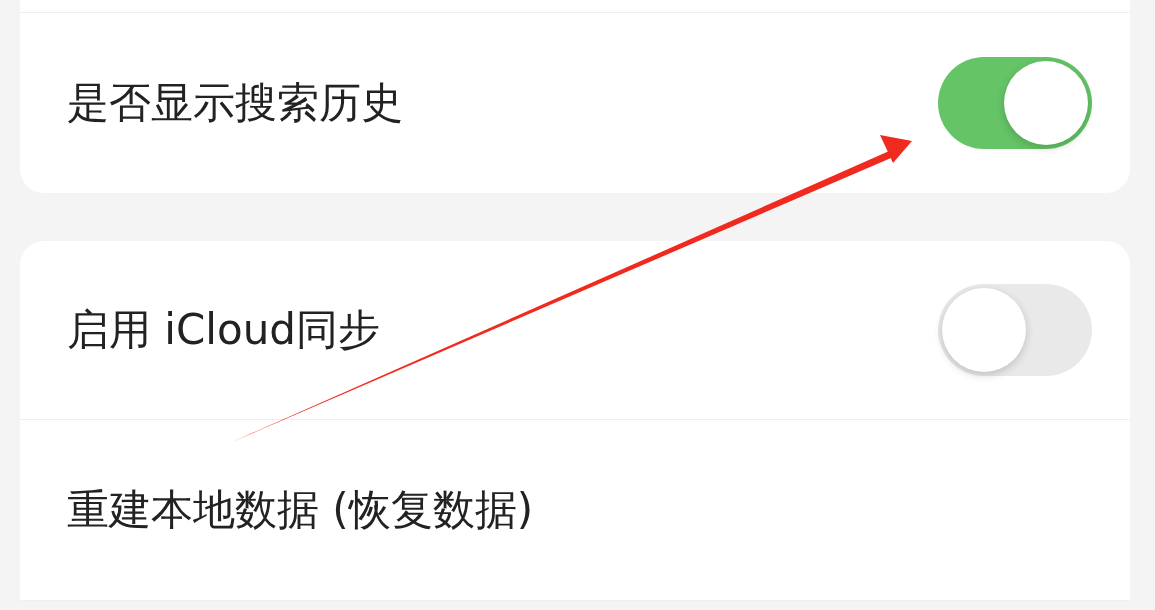 The image size is (1155, 610). I want to click on setting-label: 重建本地数据 (恢复数据), so click(300, 510).